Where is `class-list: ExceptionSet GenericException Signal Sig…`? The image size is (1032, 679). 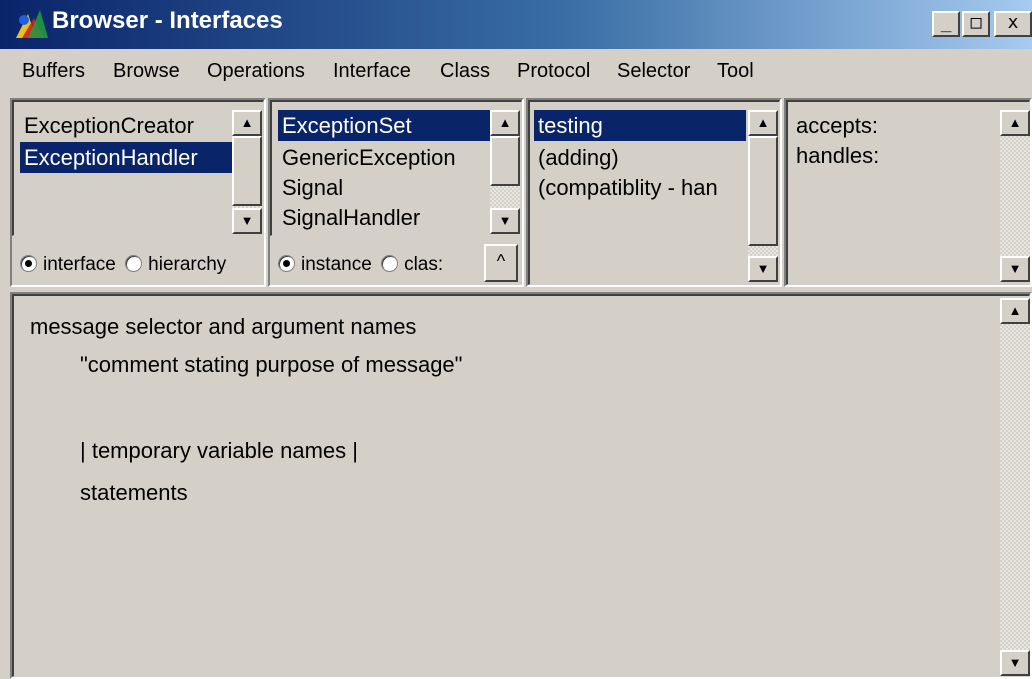
class-list: ExceptionSet GenericException Signal Sig… is located at coordinates (396, 168).